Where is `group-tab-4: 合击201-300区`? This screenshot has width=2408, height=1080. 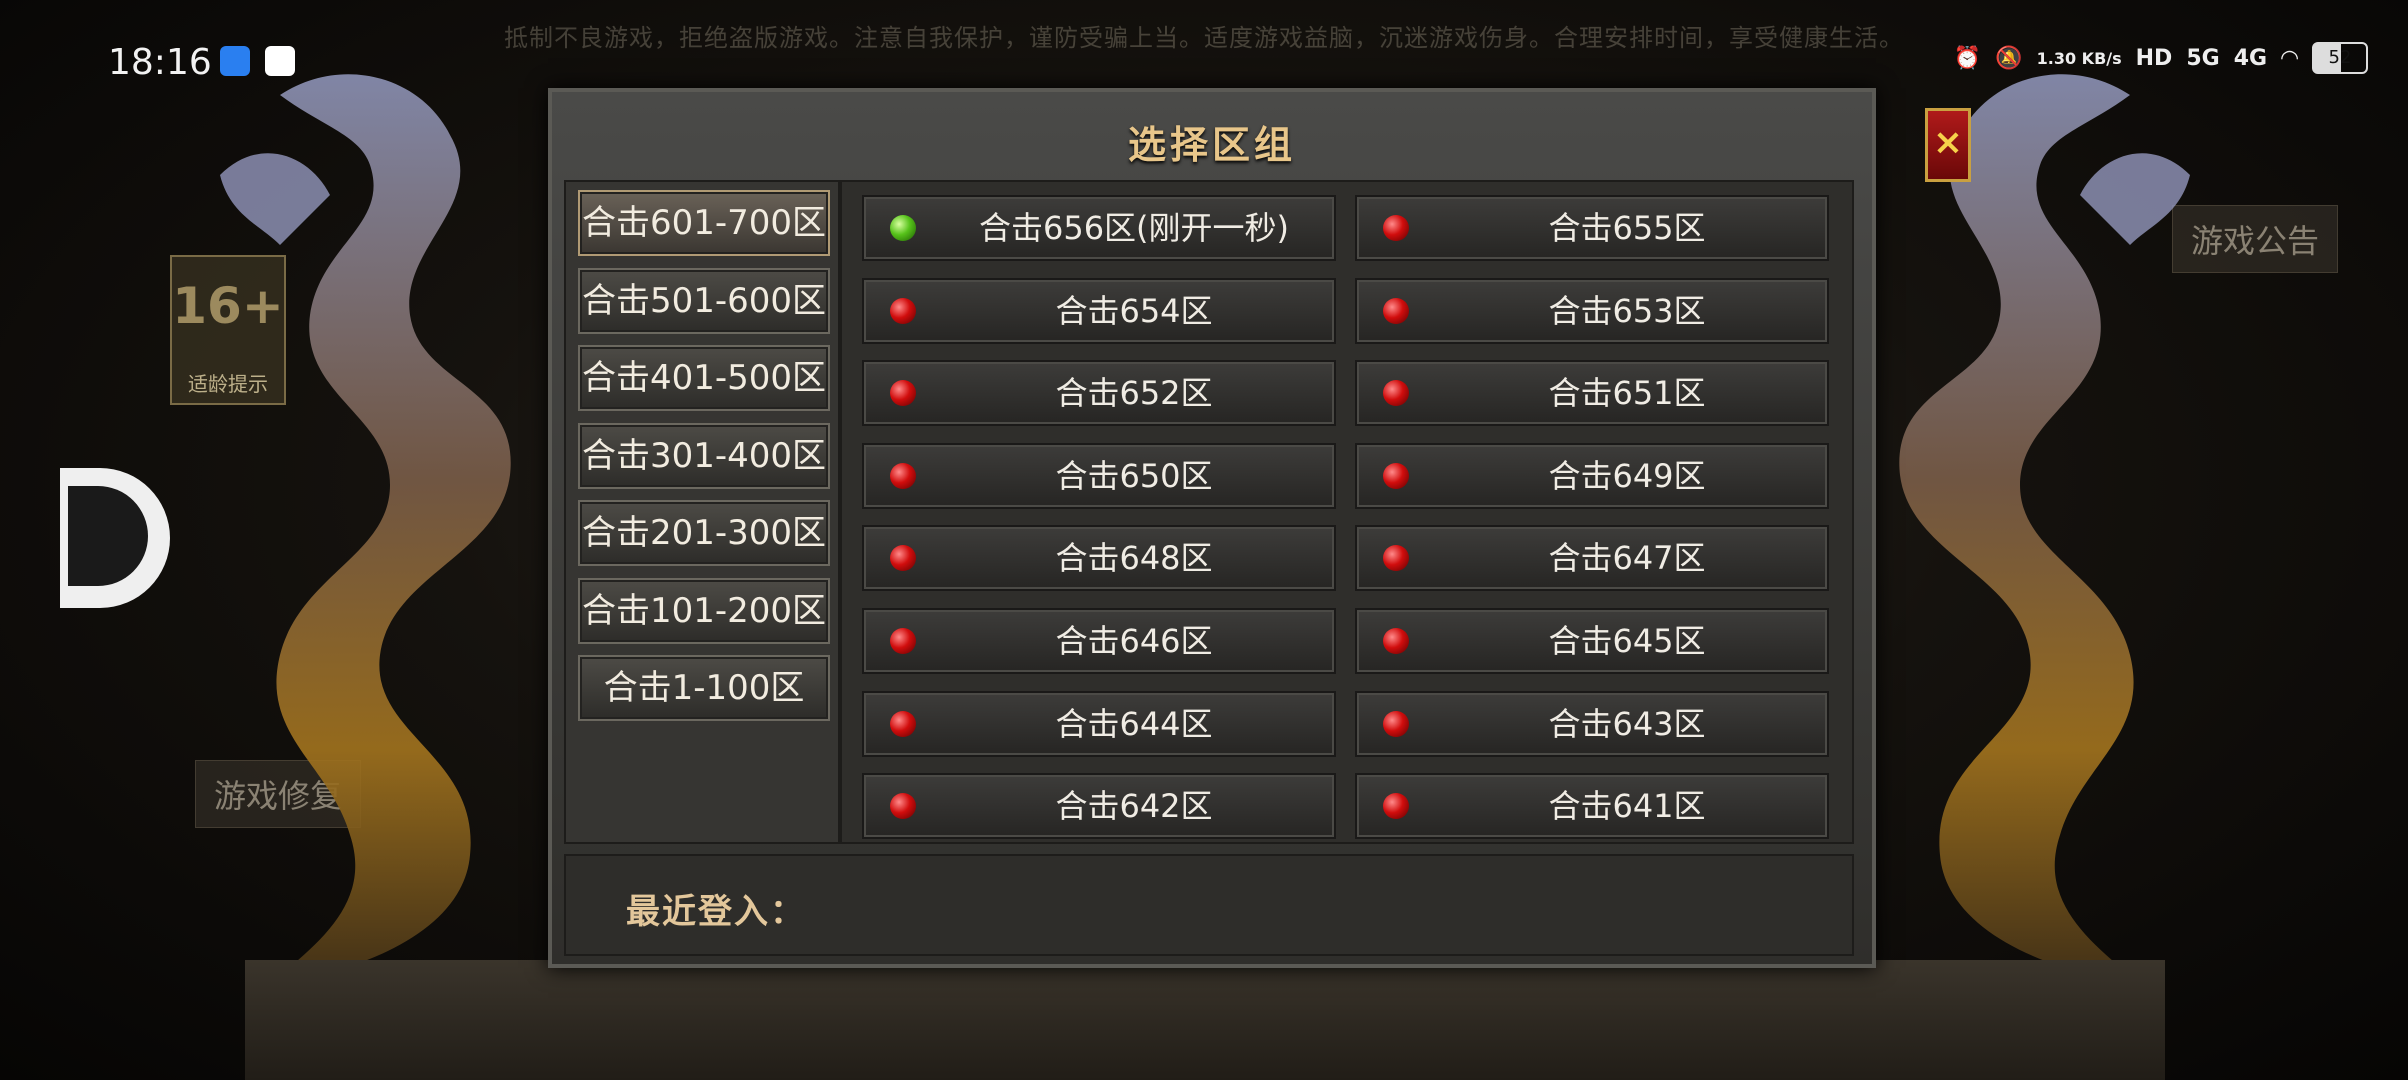
group-tab-4: 合击201-300区 is located at coordinates (704, 533).